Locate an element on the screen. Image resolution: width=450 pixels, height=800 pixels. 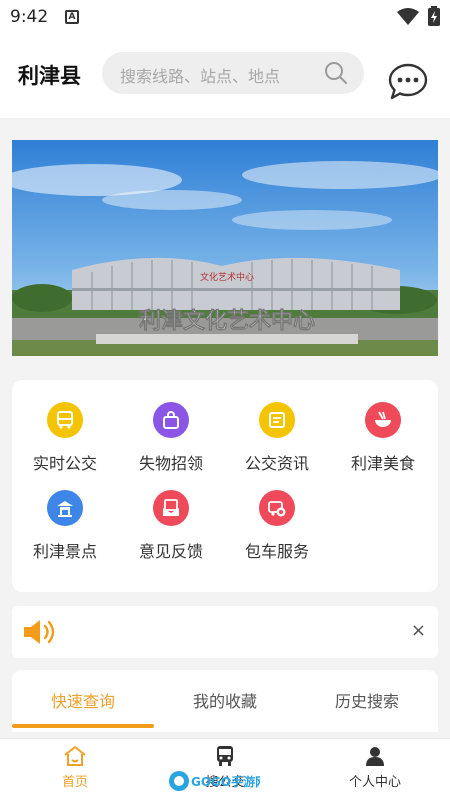
watermark-text: GOGO手游网 is located at coordinates (225, 781).